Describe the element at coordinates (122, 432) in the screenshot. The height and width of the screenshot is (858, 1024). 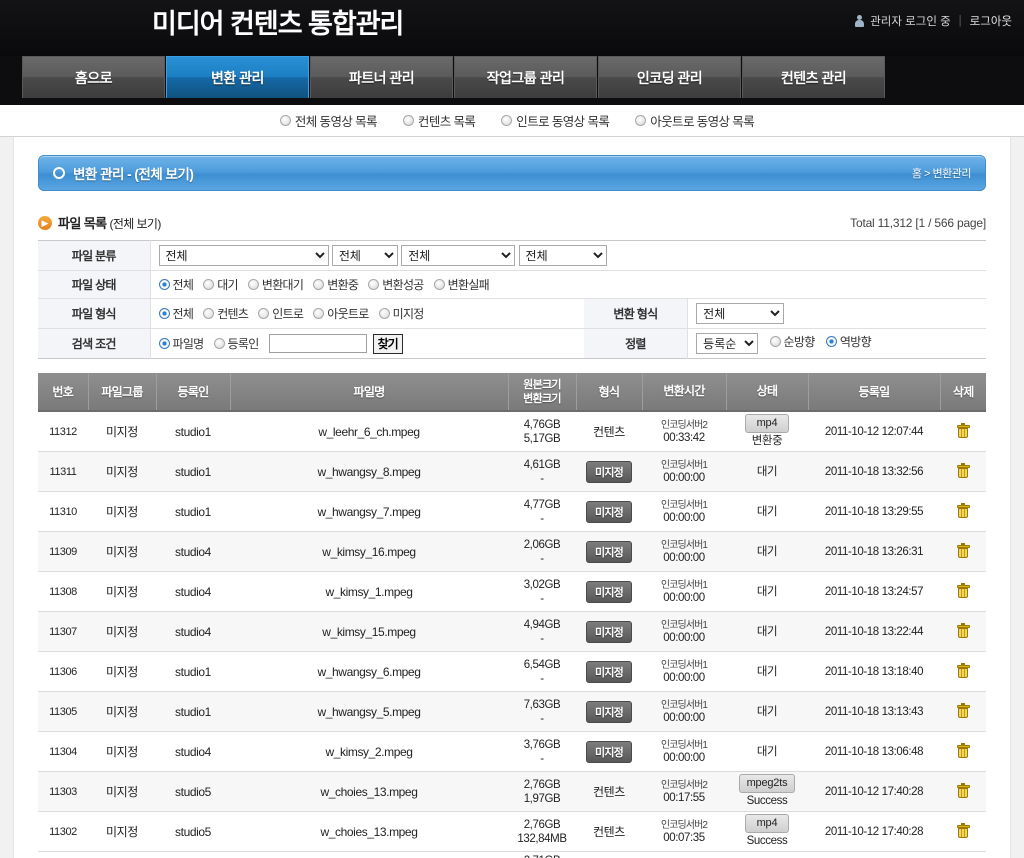
I see `cell-group: 미지정` at that location.